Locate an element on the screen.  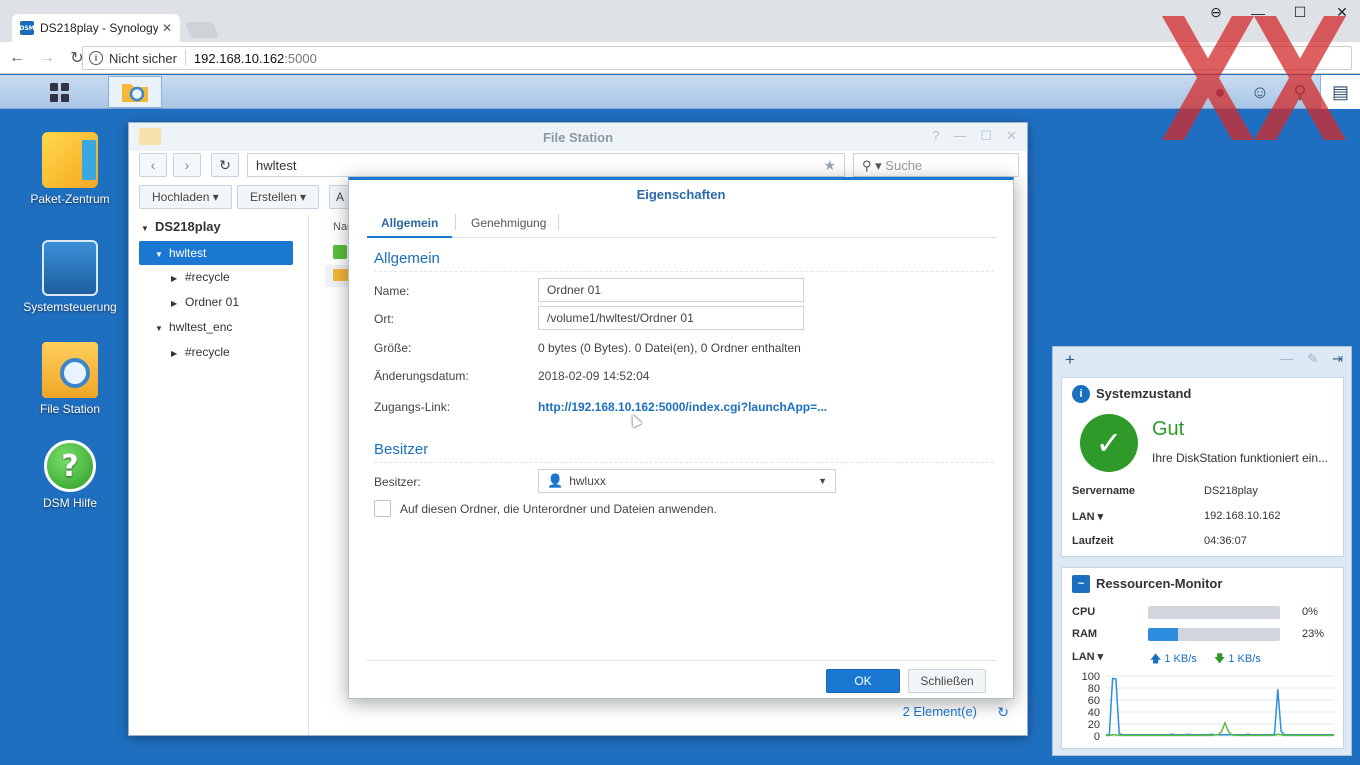
modified-label: Änderungsdatum: is located at coordinates (421, 376).